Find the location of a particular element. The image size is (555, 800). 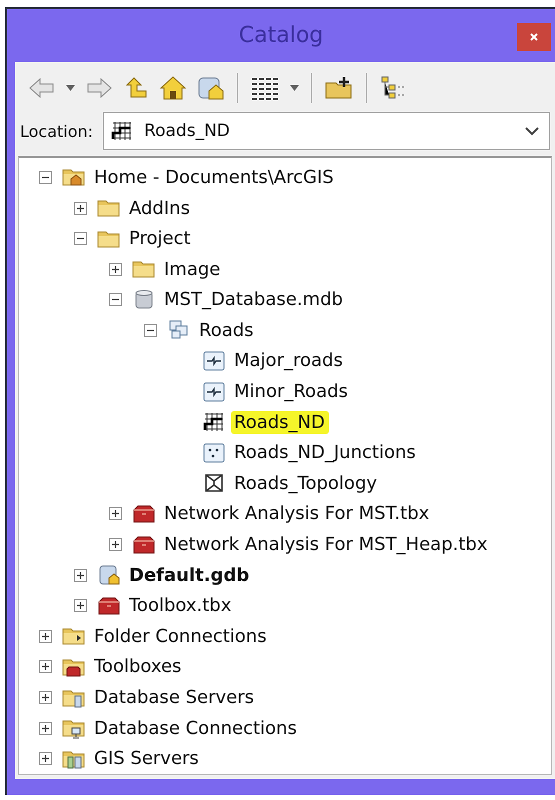

close-button is located at coordinates (534, 37).